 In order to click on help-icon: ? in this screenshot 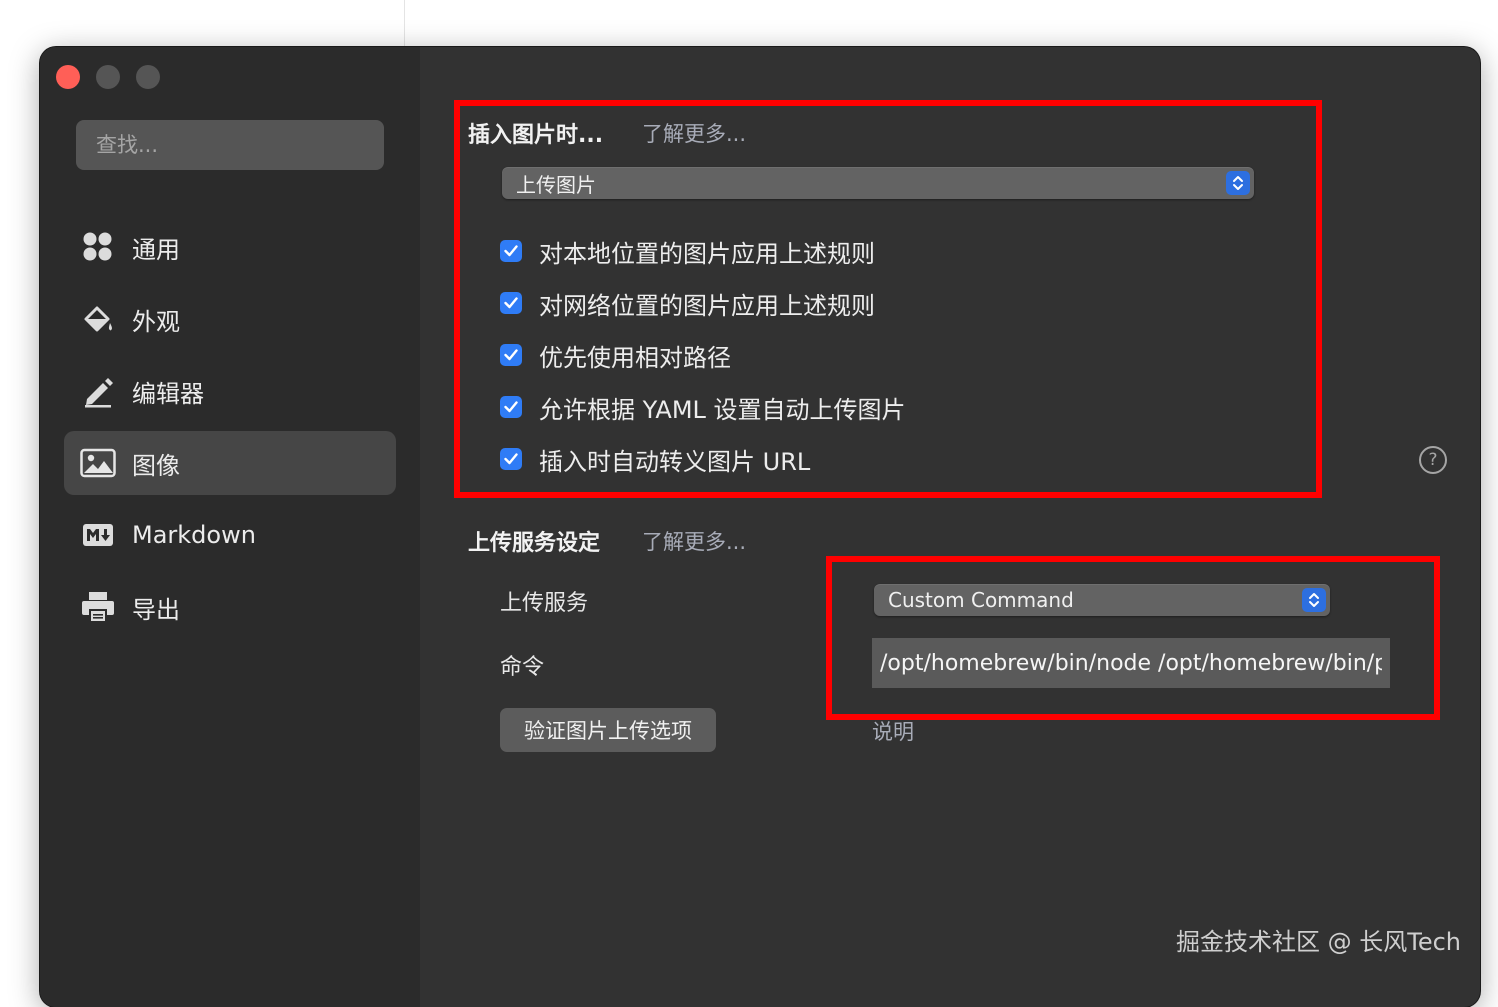, I will do `click(1433, 460)`.